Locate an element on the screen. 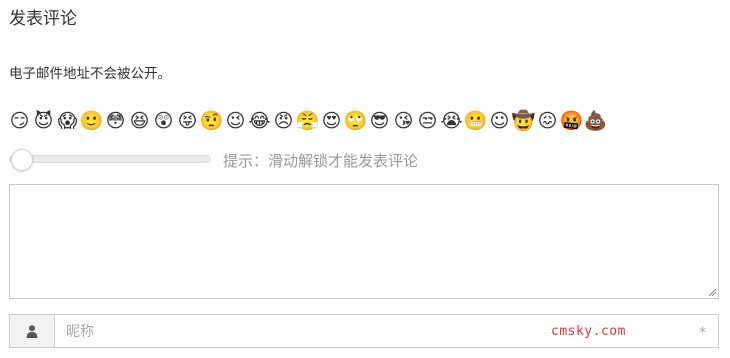  heart-eyes-emoji: 😍 is located at coordinates (331, 121).